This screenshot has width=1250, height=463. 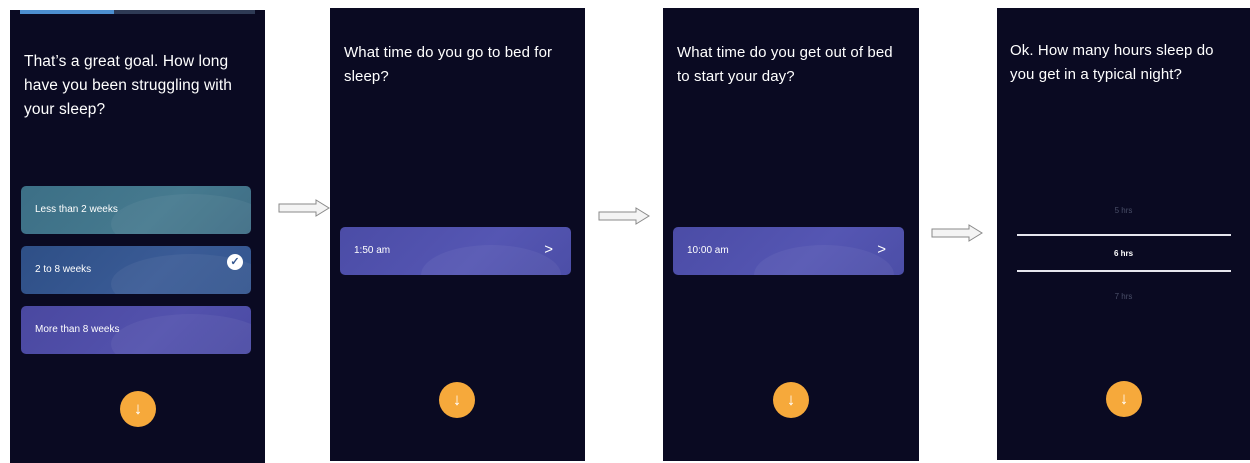 I want to click on picker-option-next: 7 hrs, so click(x=1123, y=296).